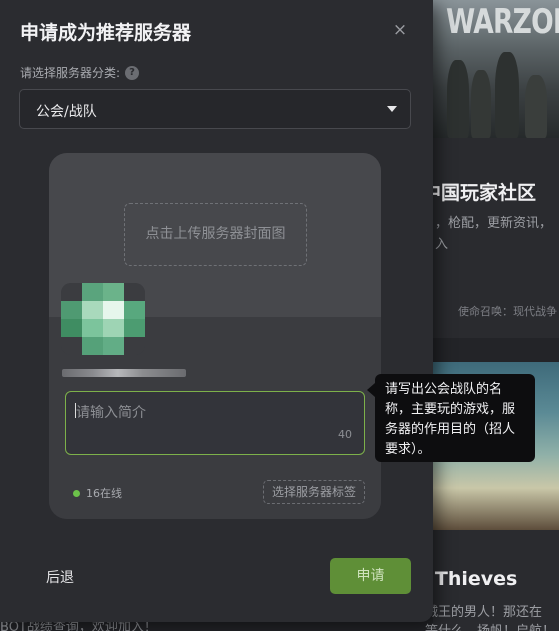 Image resolution: width=559 pixels, height=631 pixels. I want to click on online-status: 16在线, so click(97, 493).